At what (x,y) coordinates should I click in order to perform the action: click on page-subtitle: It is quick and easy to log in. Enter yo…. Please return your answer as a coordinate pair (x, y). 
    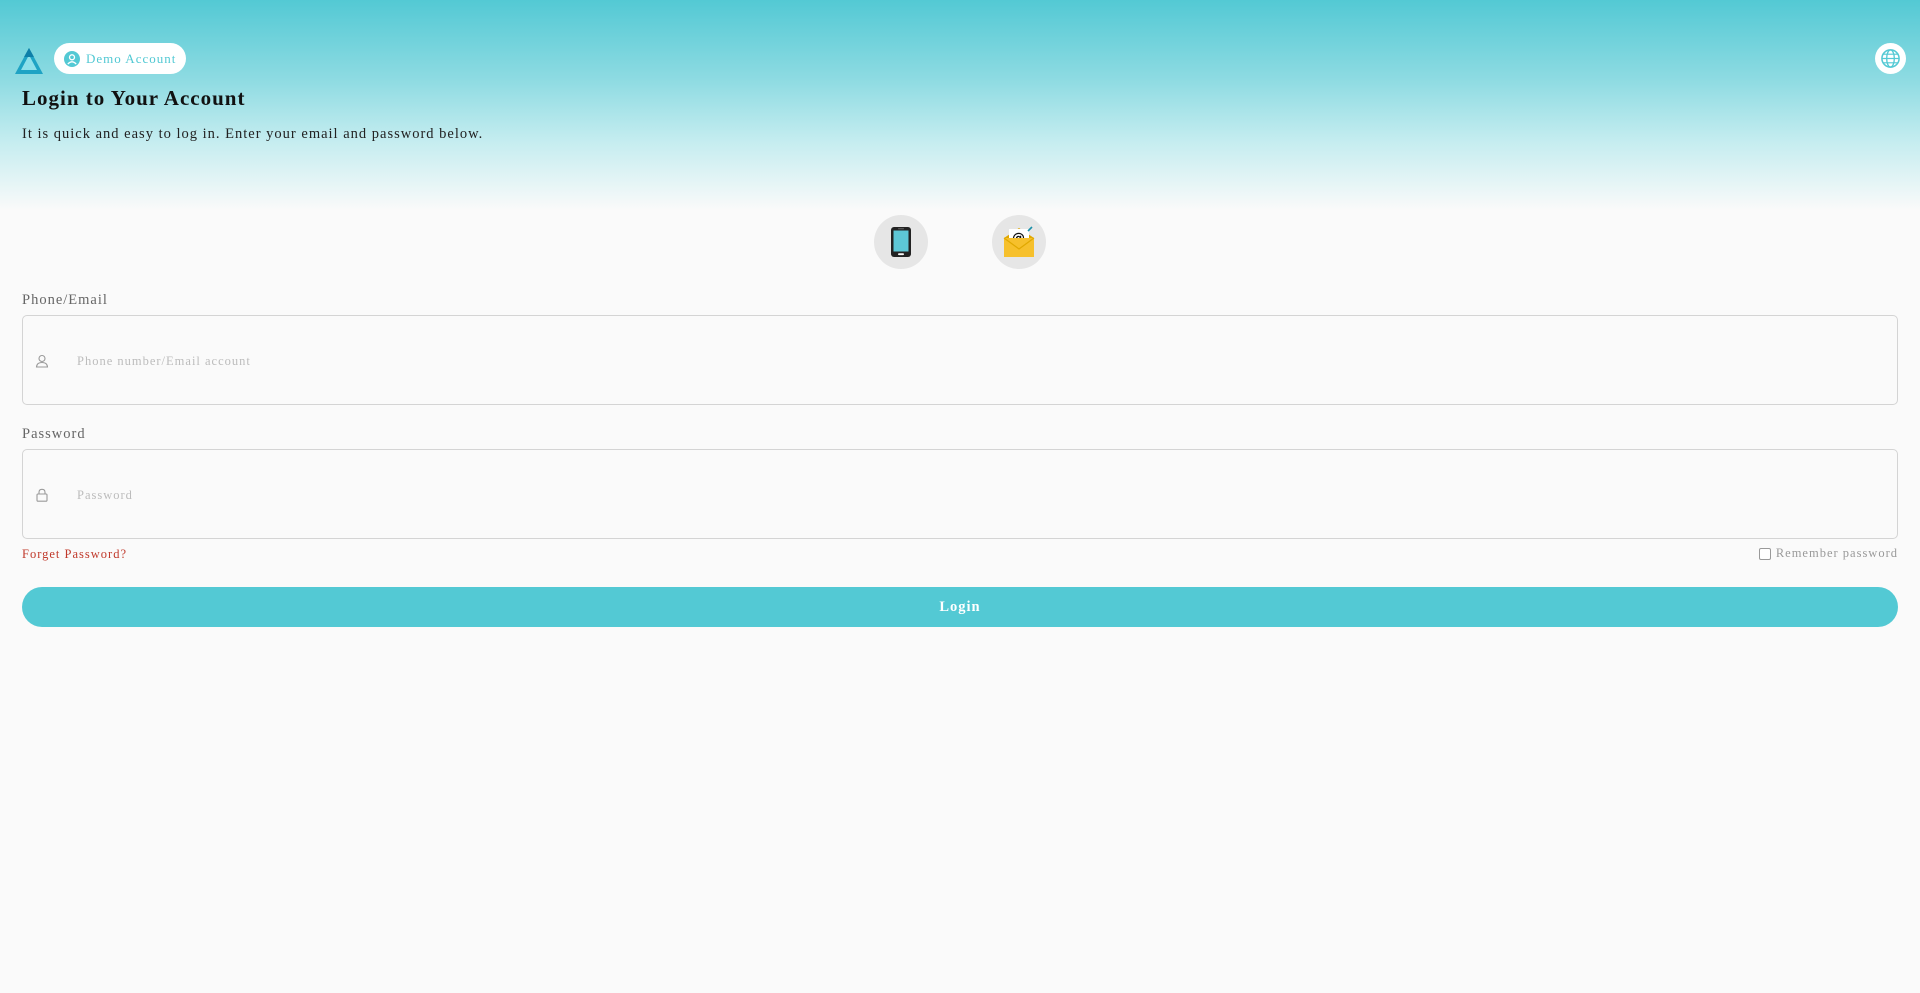
    Looking at the image, I should click on (253, 134).